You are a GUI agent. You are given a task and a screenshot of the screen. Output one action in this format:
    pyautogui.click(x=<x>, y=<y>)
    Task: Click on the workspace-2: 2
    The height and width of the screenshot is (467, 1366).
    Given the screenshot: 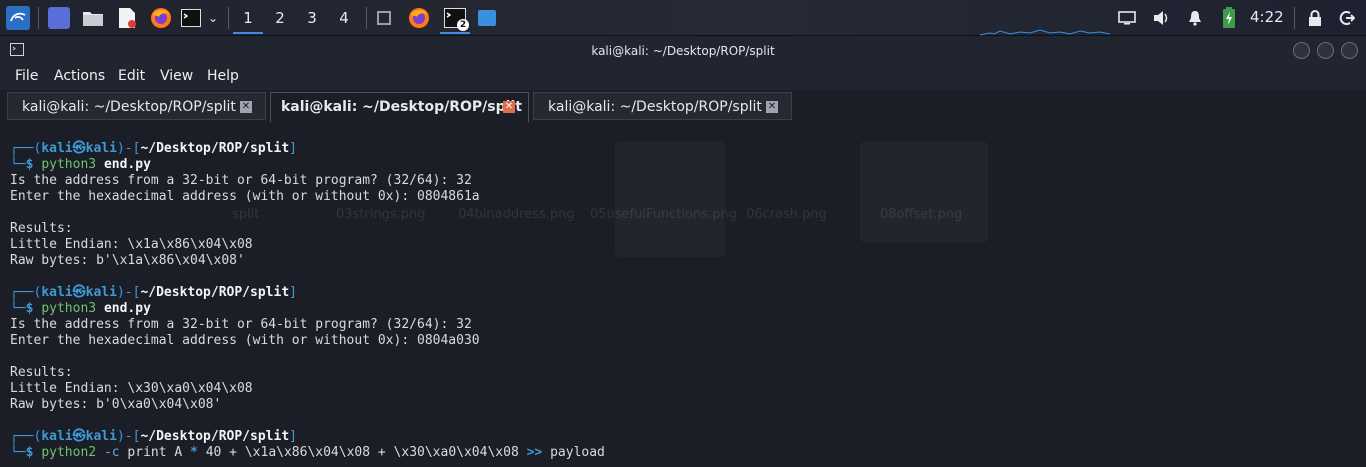 What is the action you would take?
    pyautogui.click(x=280, y=18)
    